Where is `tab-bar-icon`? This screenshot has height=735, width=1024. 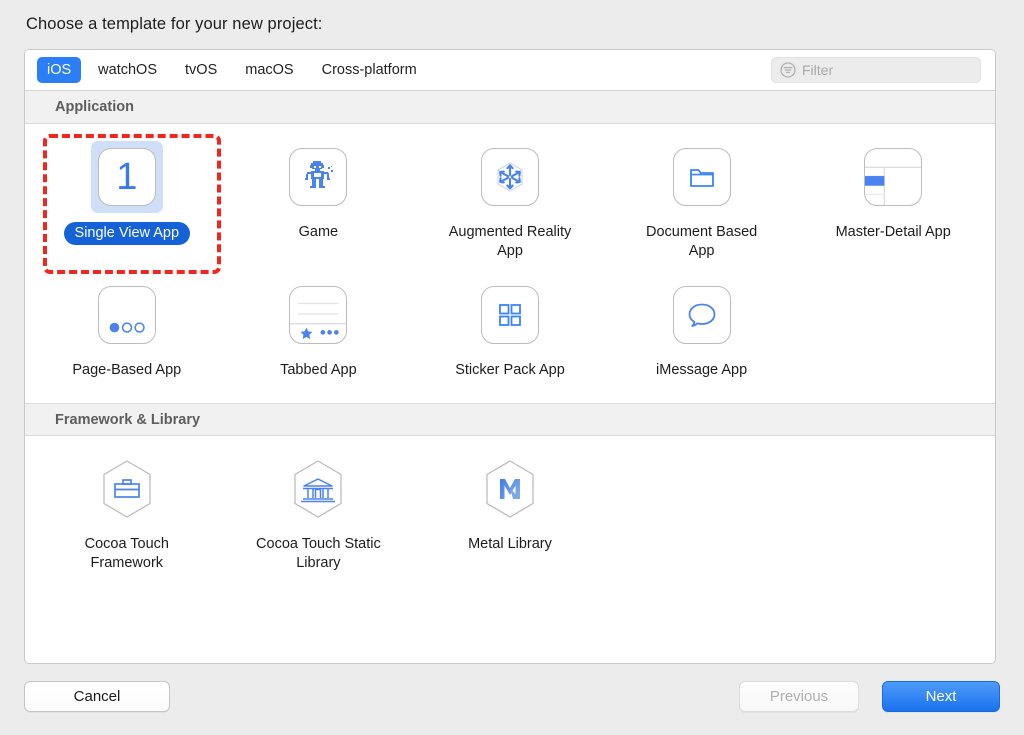
tab-bar-icon is located at coordinates (318, 315).